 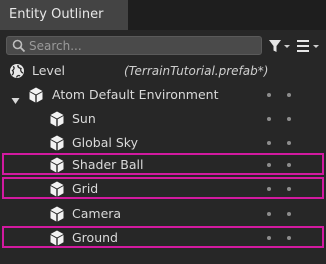 I want to click on display-options-button, so click(x=309, y=46).